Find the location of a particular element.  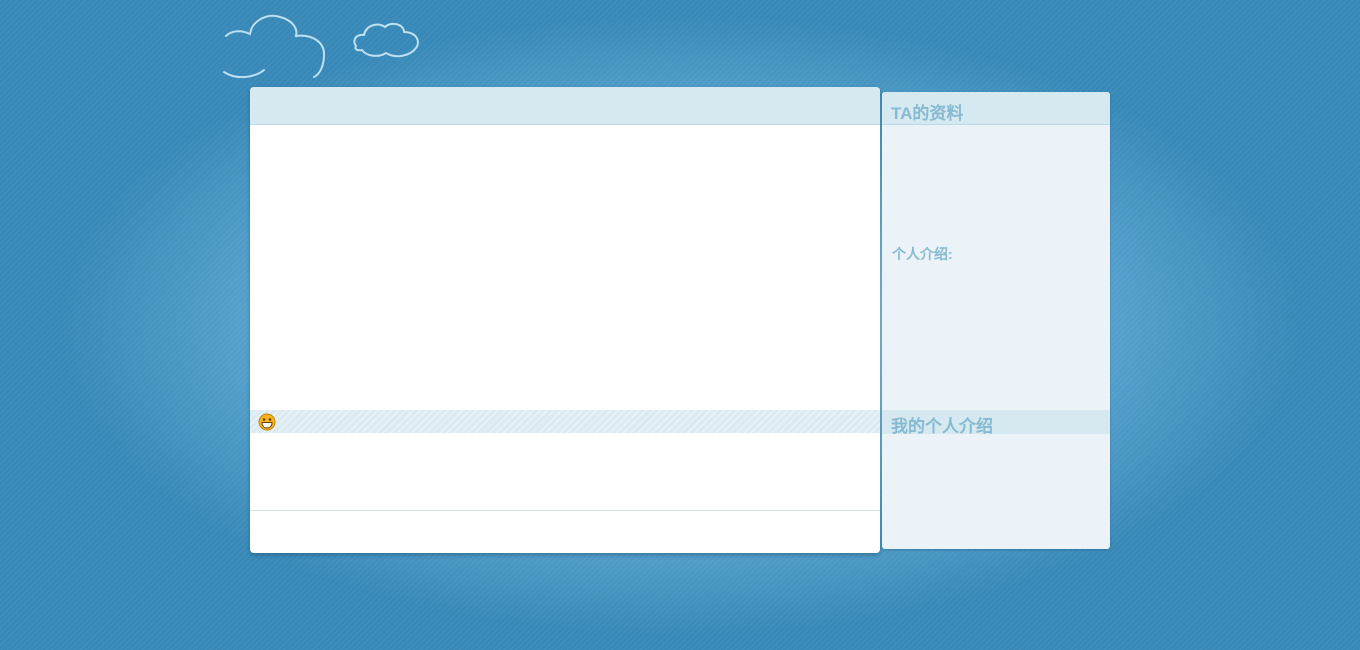

profile-title: TA的资料 is located at coordinates (927, 113).